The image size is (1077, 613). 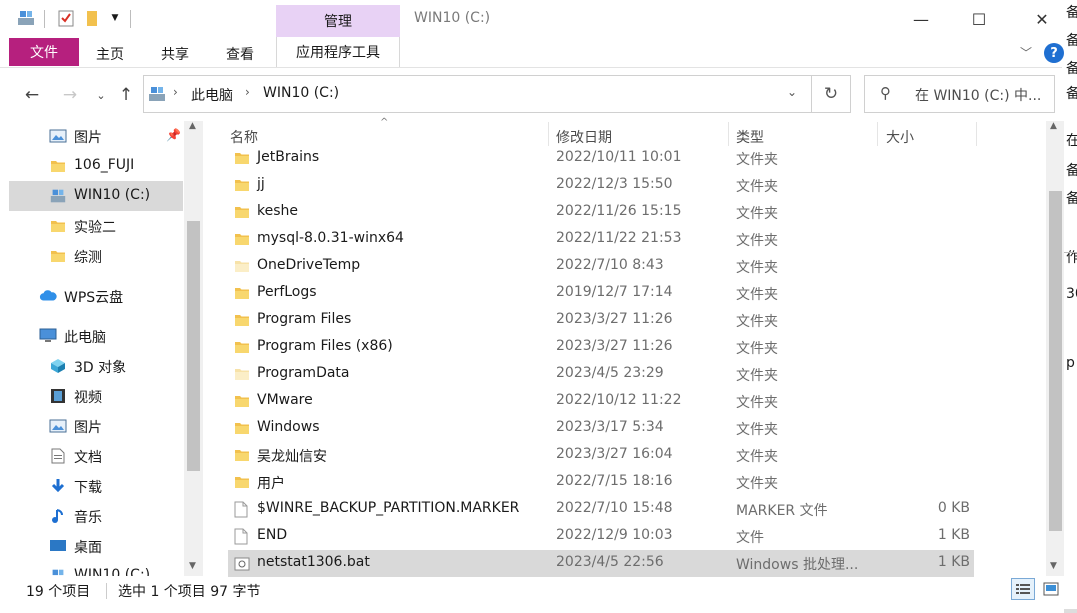 I want to click on sidebar-item-label: 此电脑, so click(x=85, y=338).